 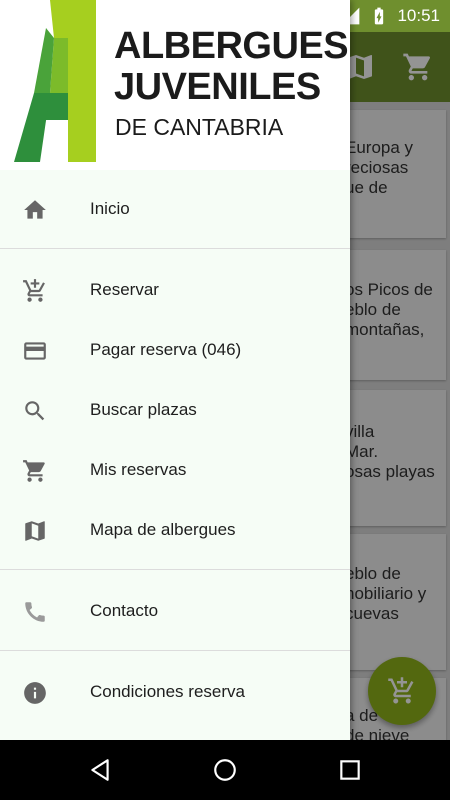 I want to click on menu-item-label: Contacto, so click(x=124, y=610).